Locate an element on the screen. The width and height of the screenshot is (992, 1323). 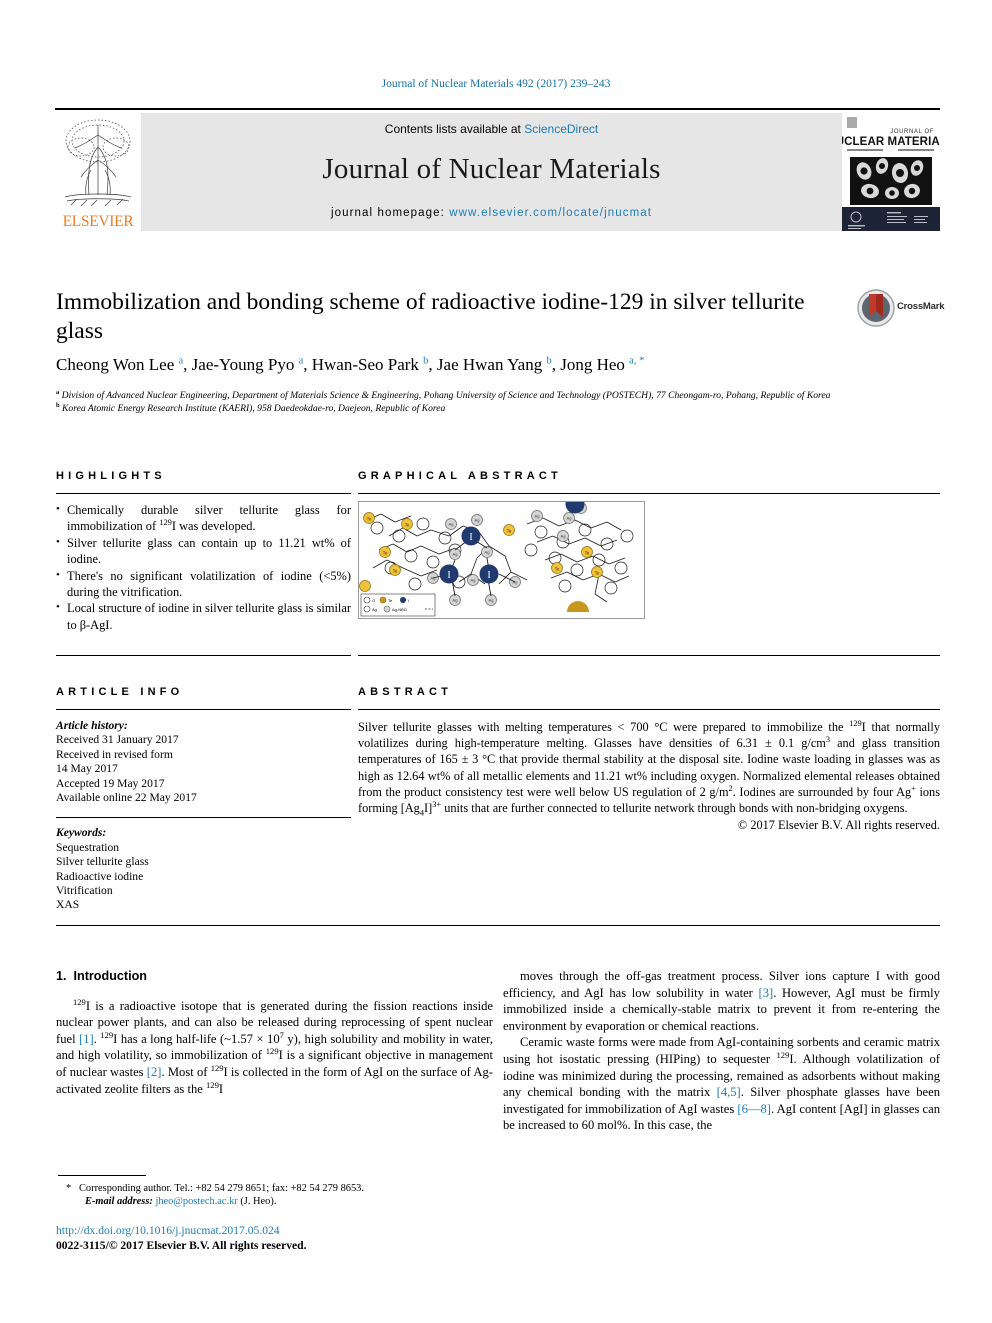
email-link: jheo@postech.ac.kr is located at coordinates (196, 1201).